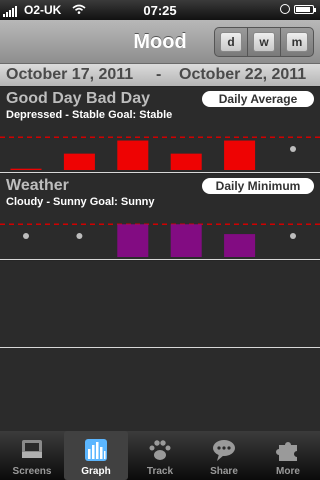 This screenshot has width=320, height=480. Describe the element at coordinates (305, 9) in the screenshot. I see `battery-icon` at that location.